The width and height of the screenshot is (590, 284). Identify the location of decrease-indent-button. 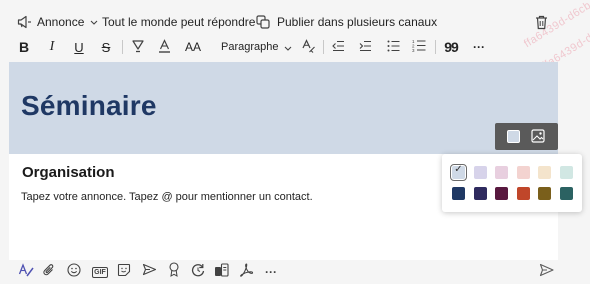
(338, 47).